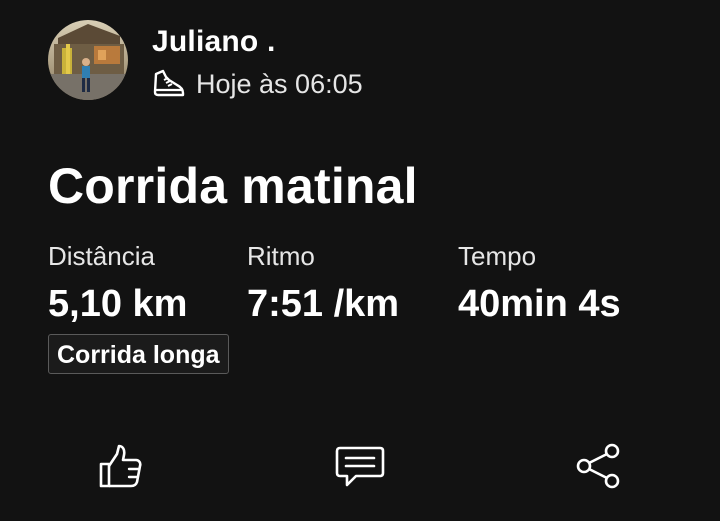 The height and width of the screenshot is (521, 720). I want to click on stat-time: Tempo 40min 4s, so click(539, 283).